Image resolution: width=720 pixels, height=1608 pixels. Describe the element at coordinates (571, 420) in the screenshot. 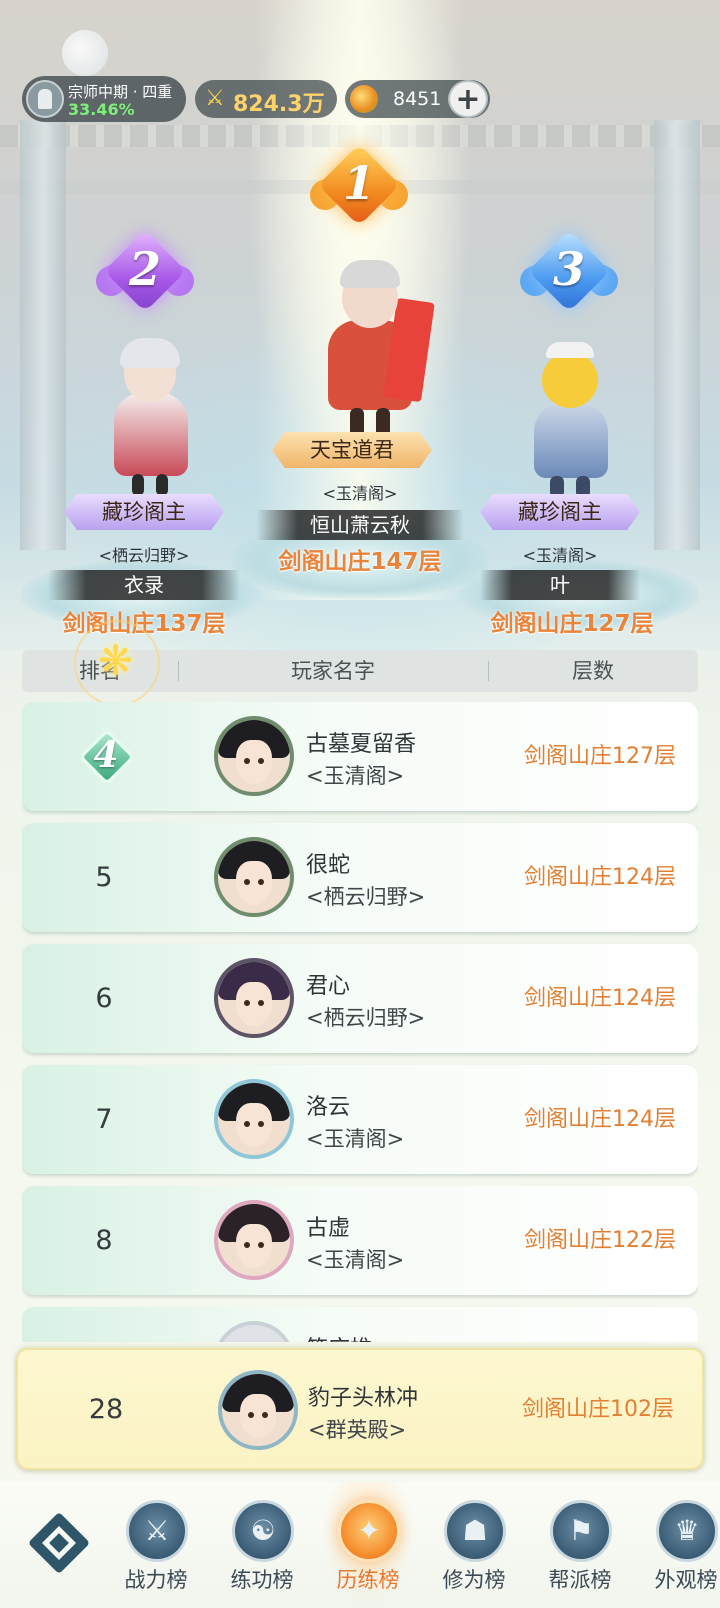

I see `rank-3-character` at that location.